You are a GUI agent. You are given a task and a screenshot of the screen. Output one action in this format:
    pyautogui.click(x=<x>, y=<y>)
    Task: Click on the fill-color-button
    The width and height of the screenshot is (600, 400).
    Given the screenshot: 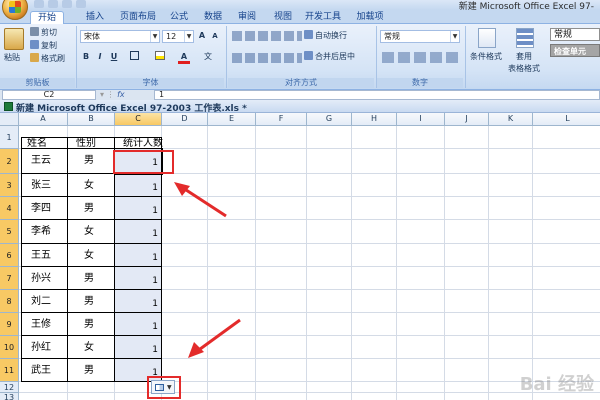 What is the action you would take?
    pyautogui.click(x=160, y=57)
    